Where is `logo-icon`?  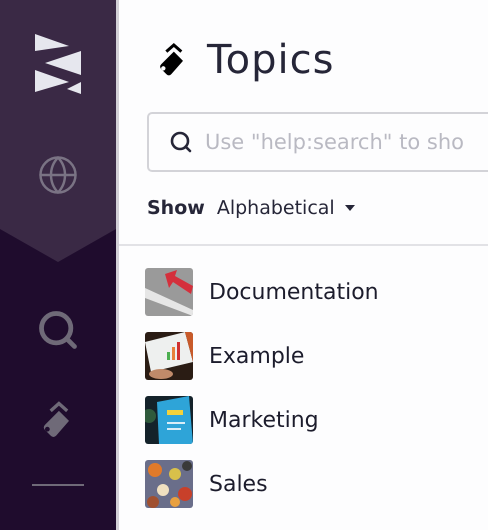 logo-icon is located at coordinates (58, 64).